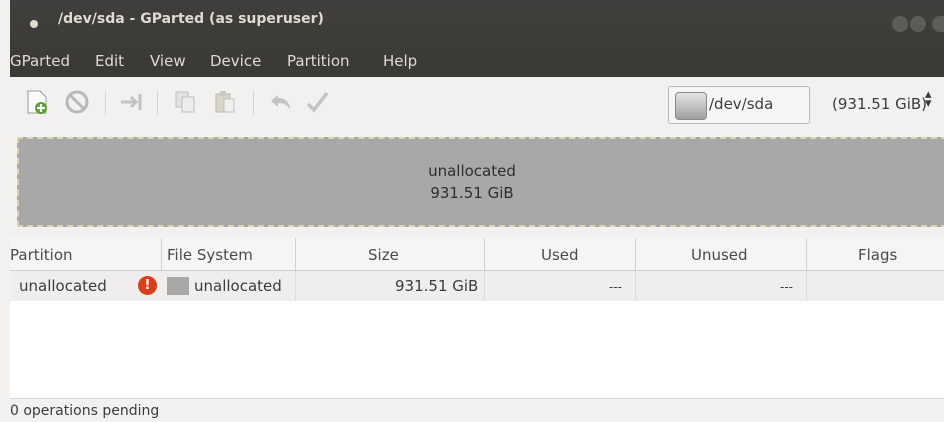  I want to click on cell-unused: ---, so click(786, 287).